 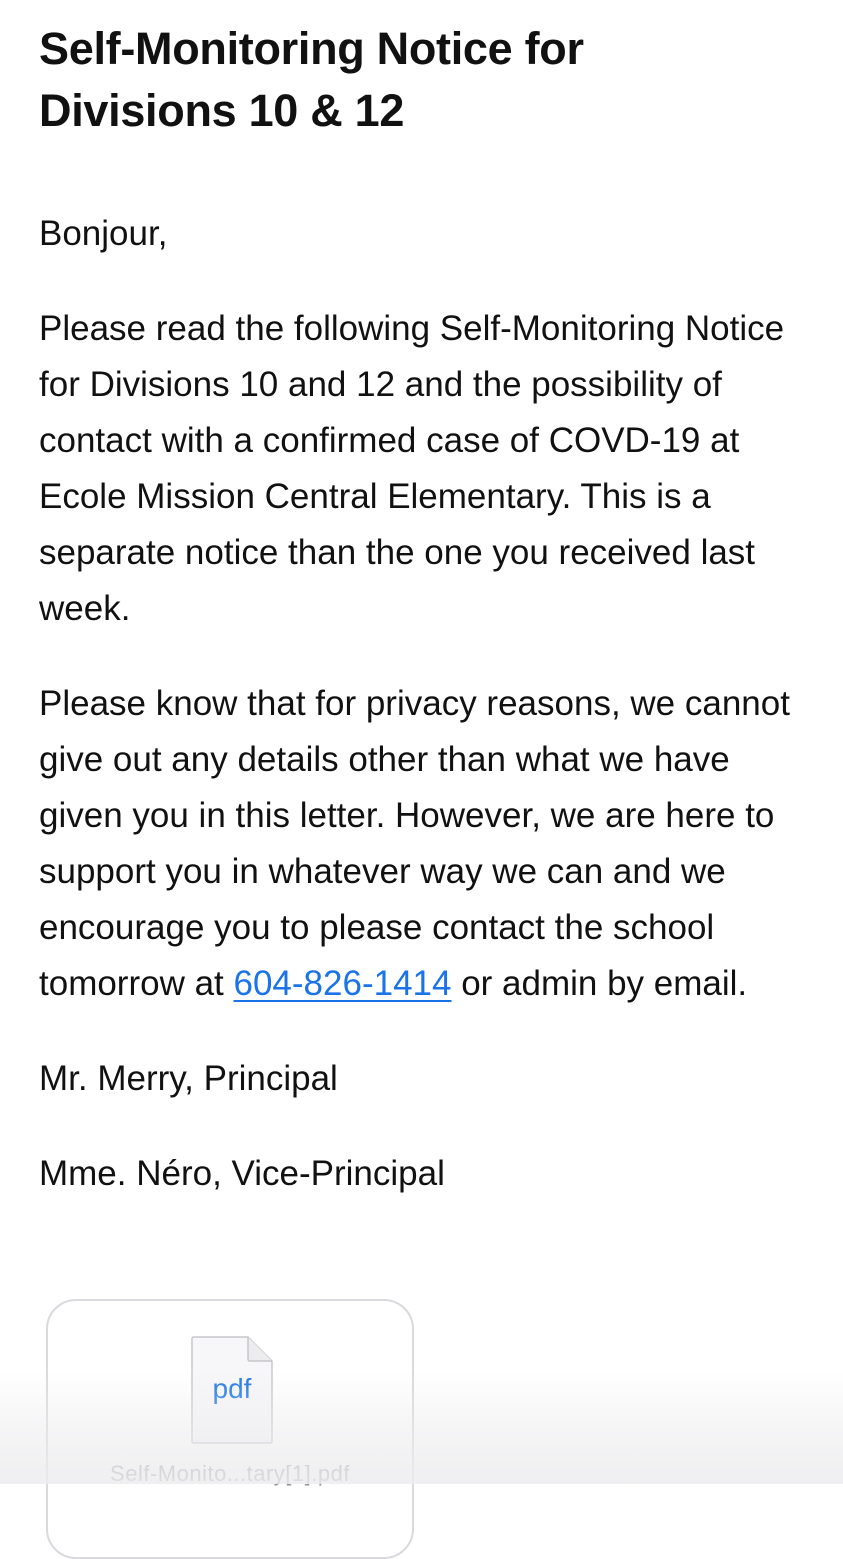 What do you see at coordinates (230, 1429) in the screenshot?
I see `pdf-attachment: pdf Self-Monito...tary[1].pdf` at bounding box center [230, 1429].